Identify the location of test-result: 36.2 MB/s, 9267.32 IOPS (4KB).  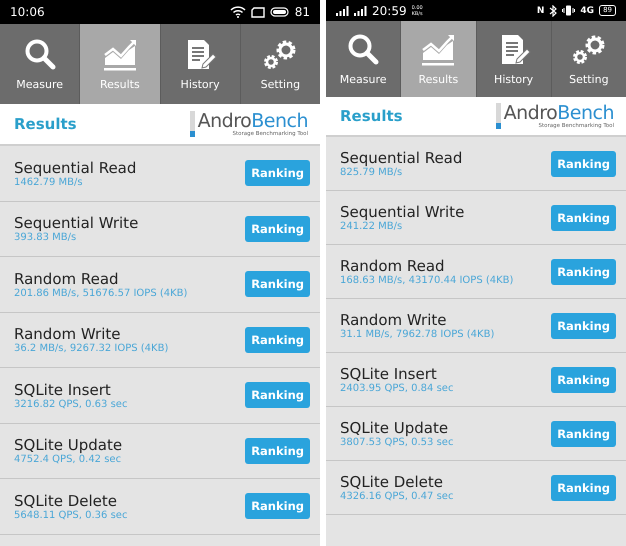
(91, 348).